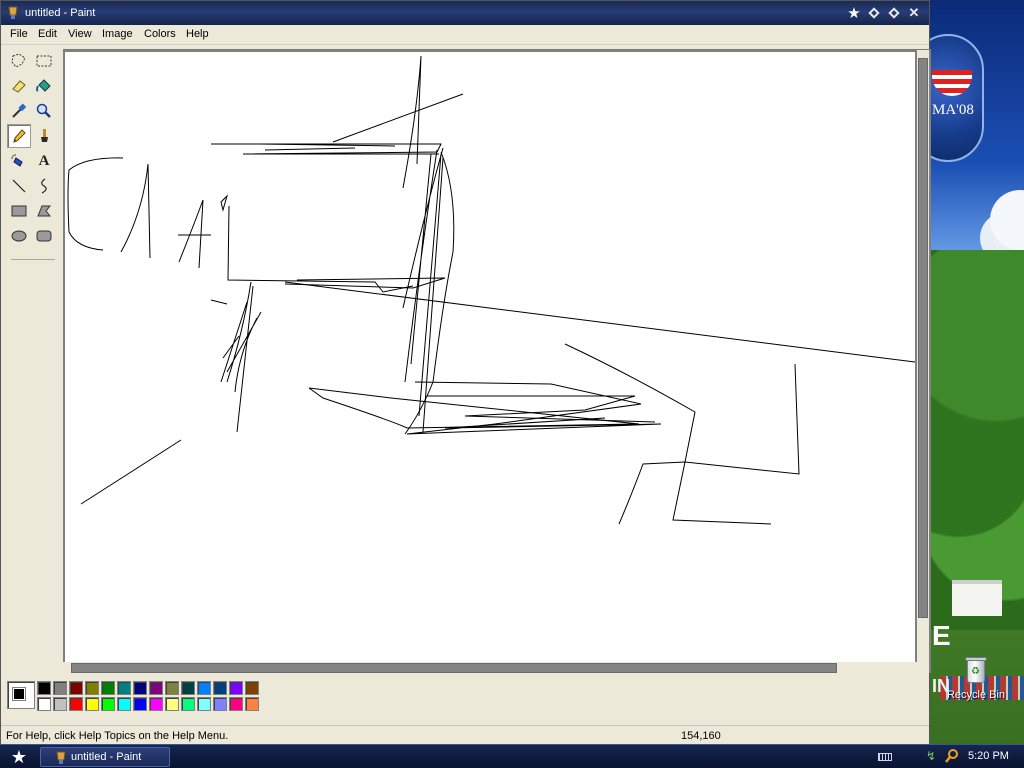 The width and height of the screenshot is (1024, 768). I want to click on tool-ellipse, so click(19, 236).